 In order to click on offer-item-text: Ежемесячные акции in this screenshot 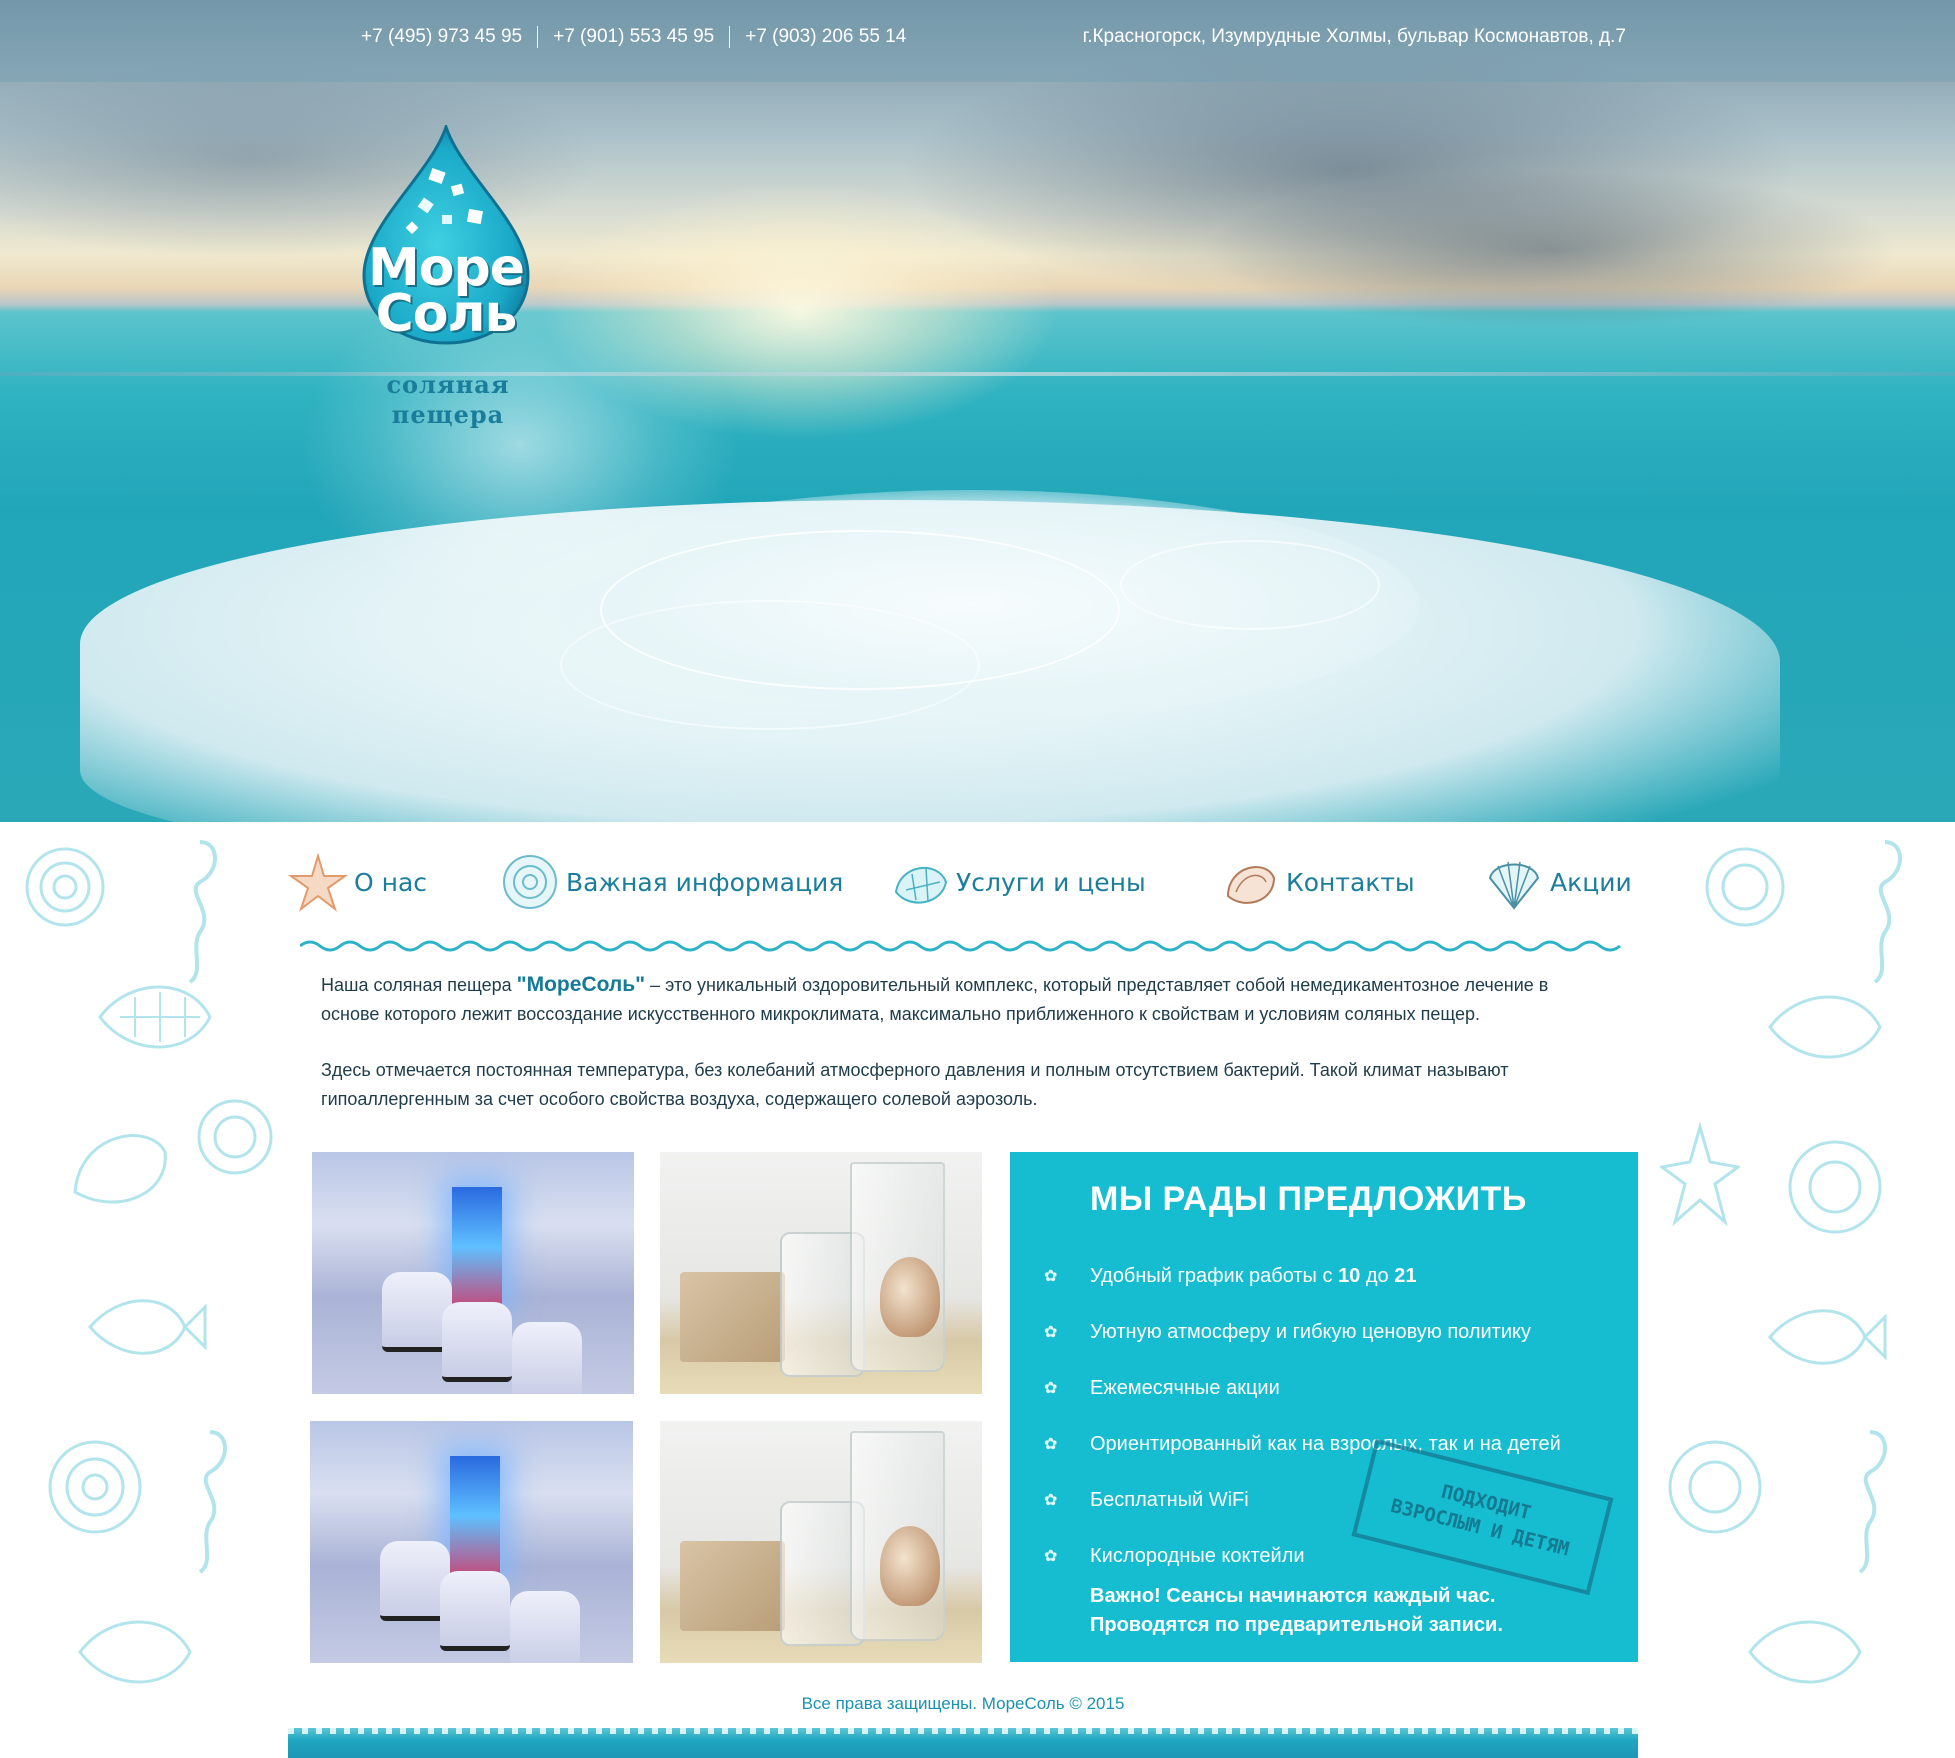, I will do `click(1185, 1387)`.